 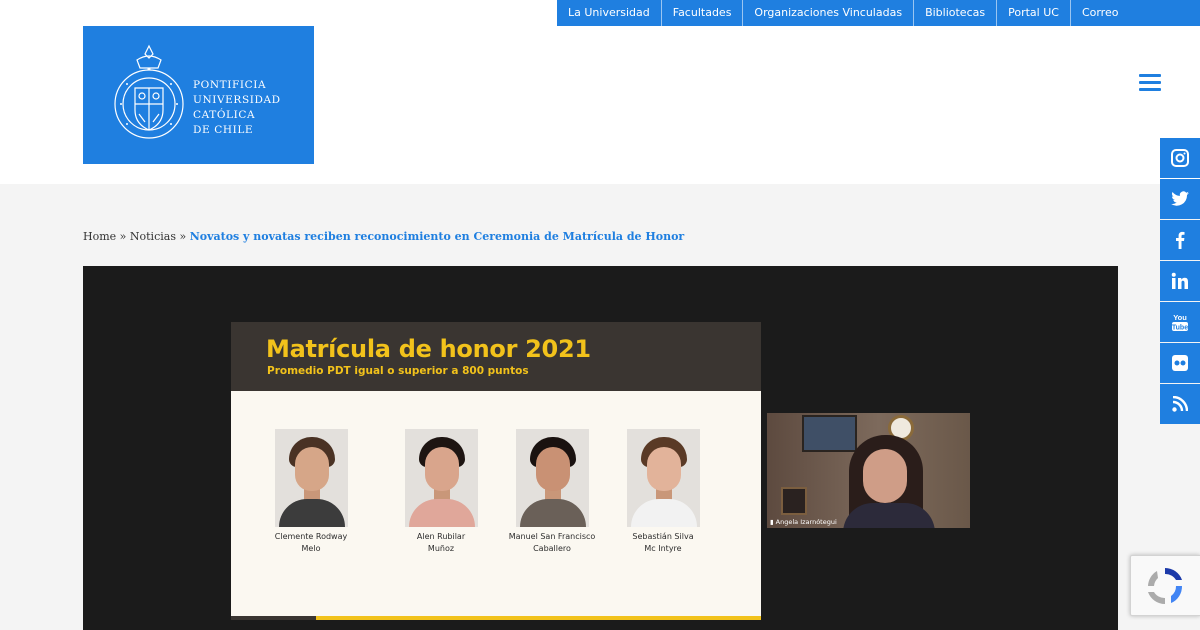 I want to click on breadcrumb-noticias: Noticias, so click(x=153, y=236).